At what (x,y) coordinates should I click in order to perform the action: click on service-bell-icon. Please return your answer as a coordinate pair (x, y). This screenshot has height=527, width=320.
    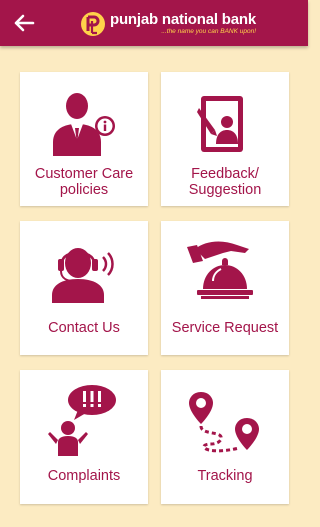
    Looking at the image, I should click on (220, 270).